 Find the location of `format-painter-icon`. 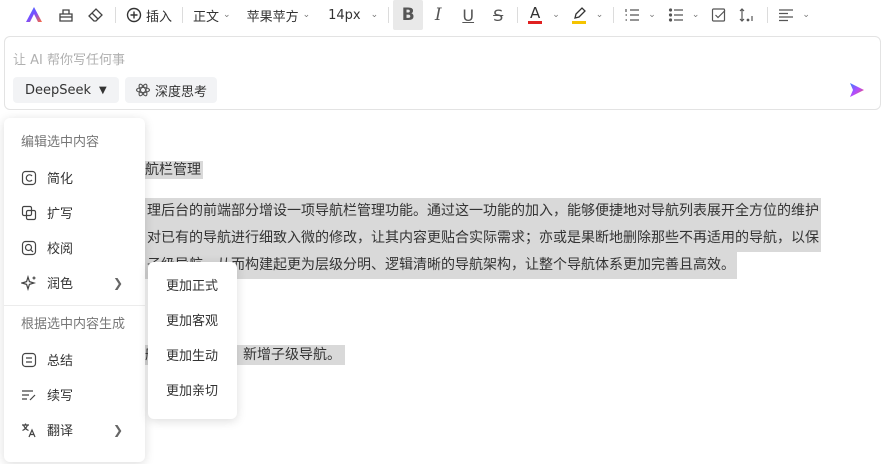

format-painter-icon is located at coordinates (66, 15).